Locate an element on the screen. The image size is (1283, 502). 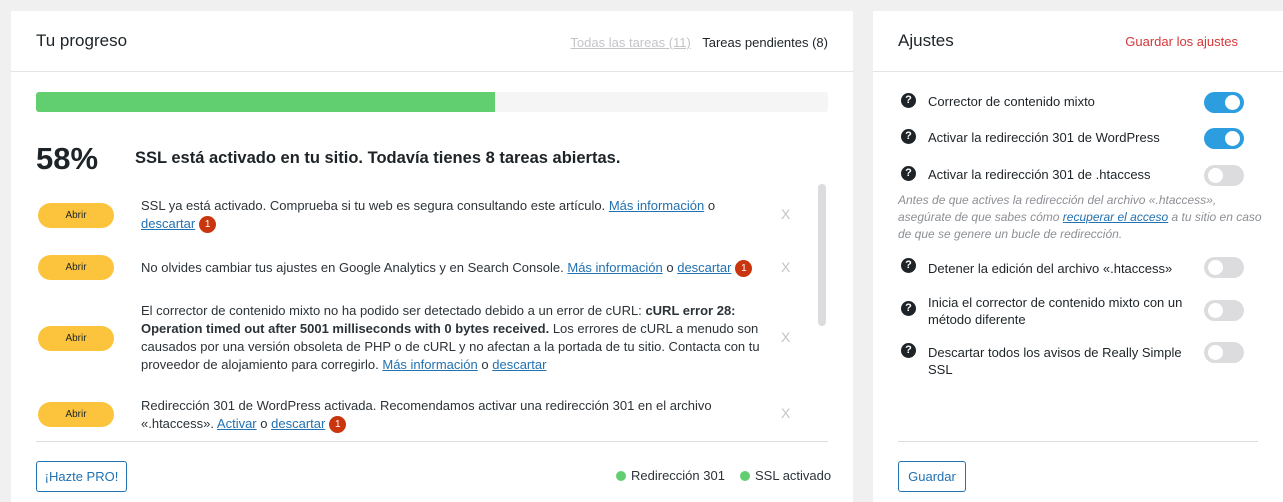
status-ssl-active: SSL activado is located at coordinates (785, 475).